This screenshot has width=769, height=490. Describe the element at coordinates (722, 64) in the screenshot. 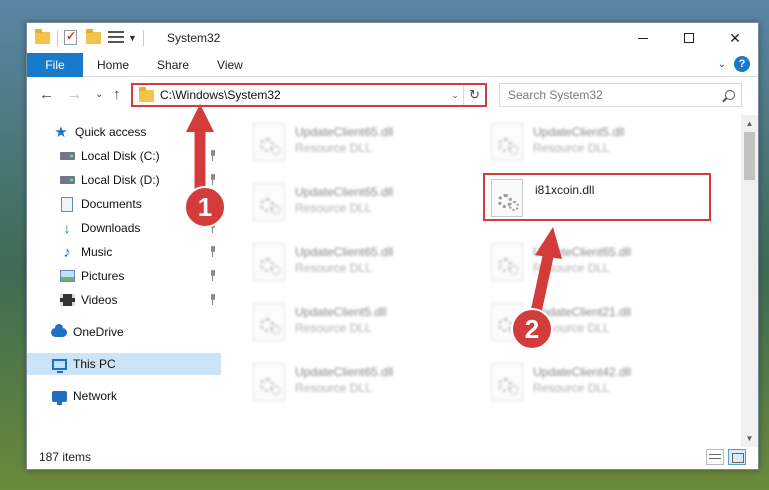

I see `expand-ribbon-icon: ⌄` at that location.